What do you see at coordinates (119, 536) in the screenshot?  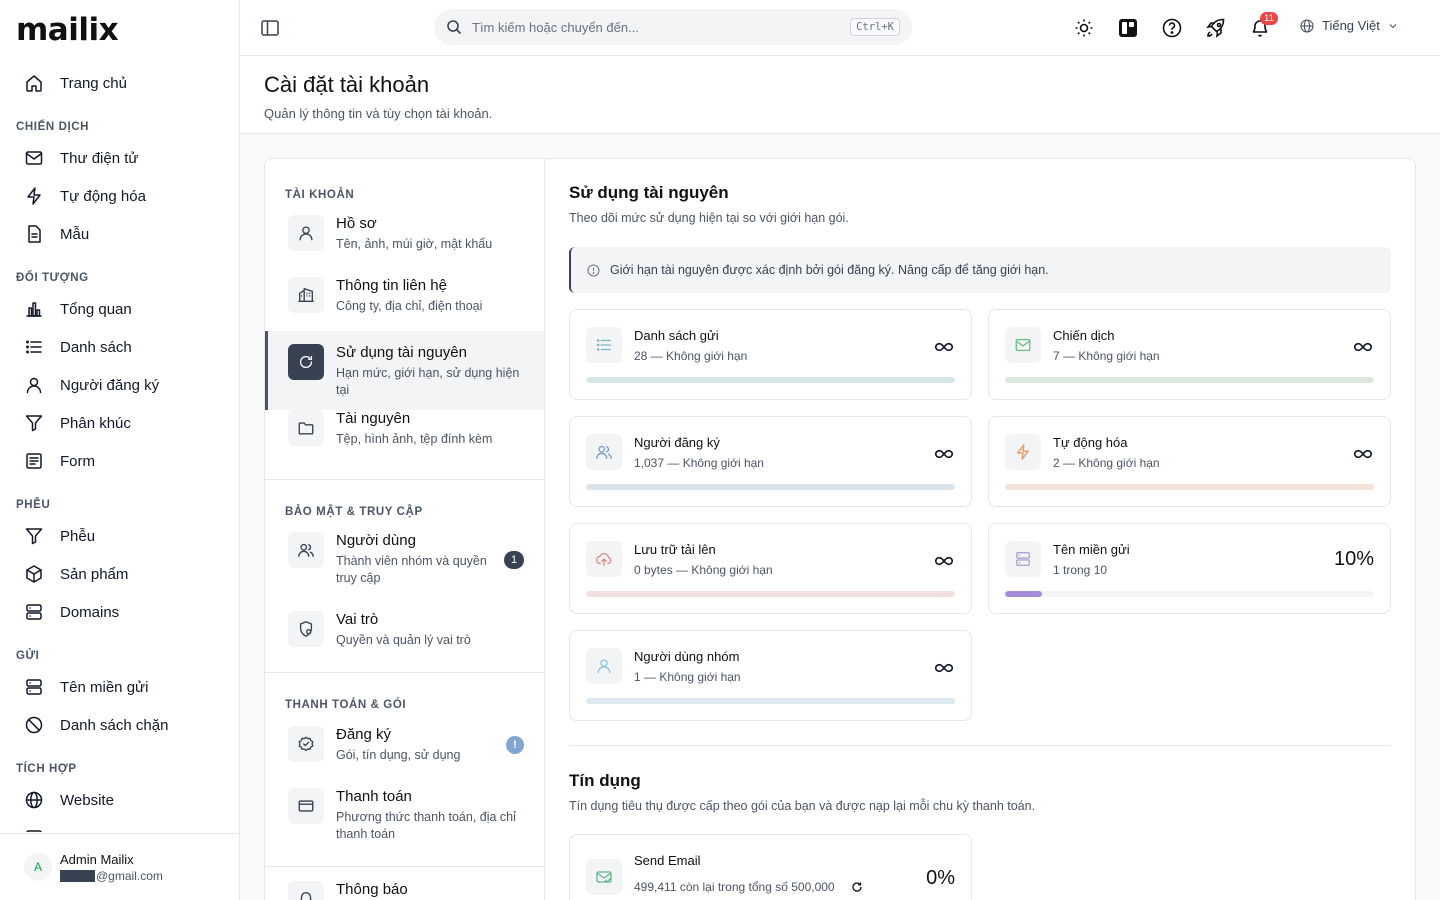 I see `sidebar-item: Phễu` at bounding box center [119, 536].